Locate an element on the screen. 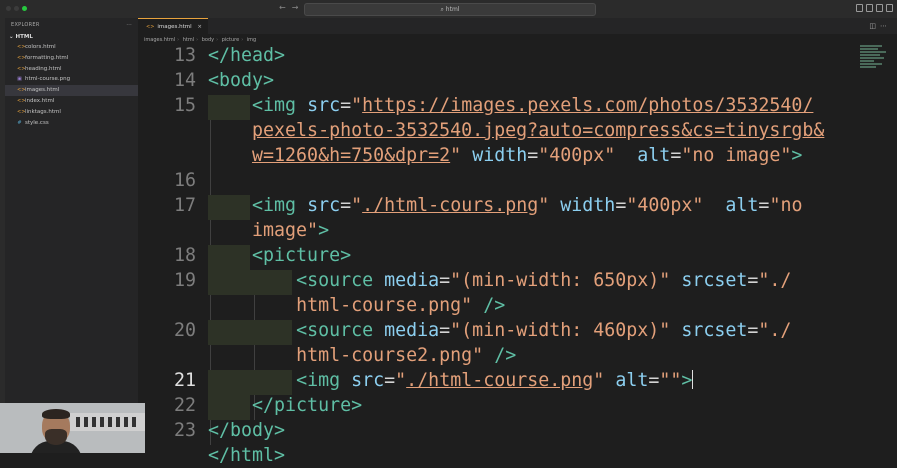  code-line-wrap: html-course2.png" /> is located at coordinates (498, 355).